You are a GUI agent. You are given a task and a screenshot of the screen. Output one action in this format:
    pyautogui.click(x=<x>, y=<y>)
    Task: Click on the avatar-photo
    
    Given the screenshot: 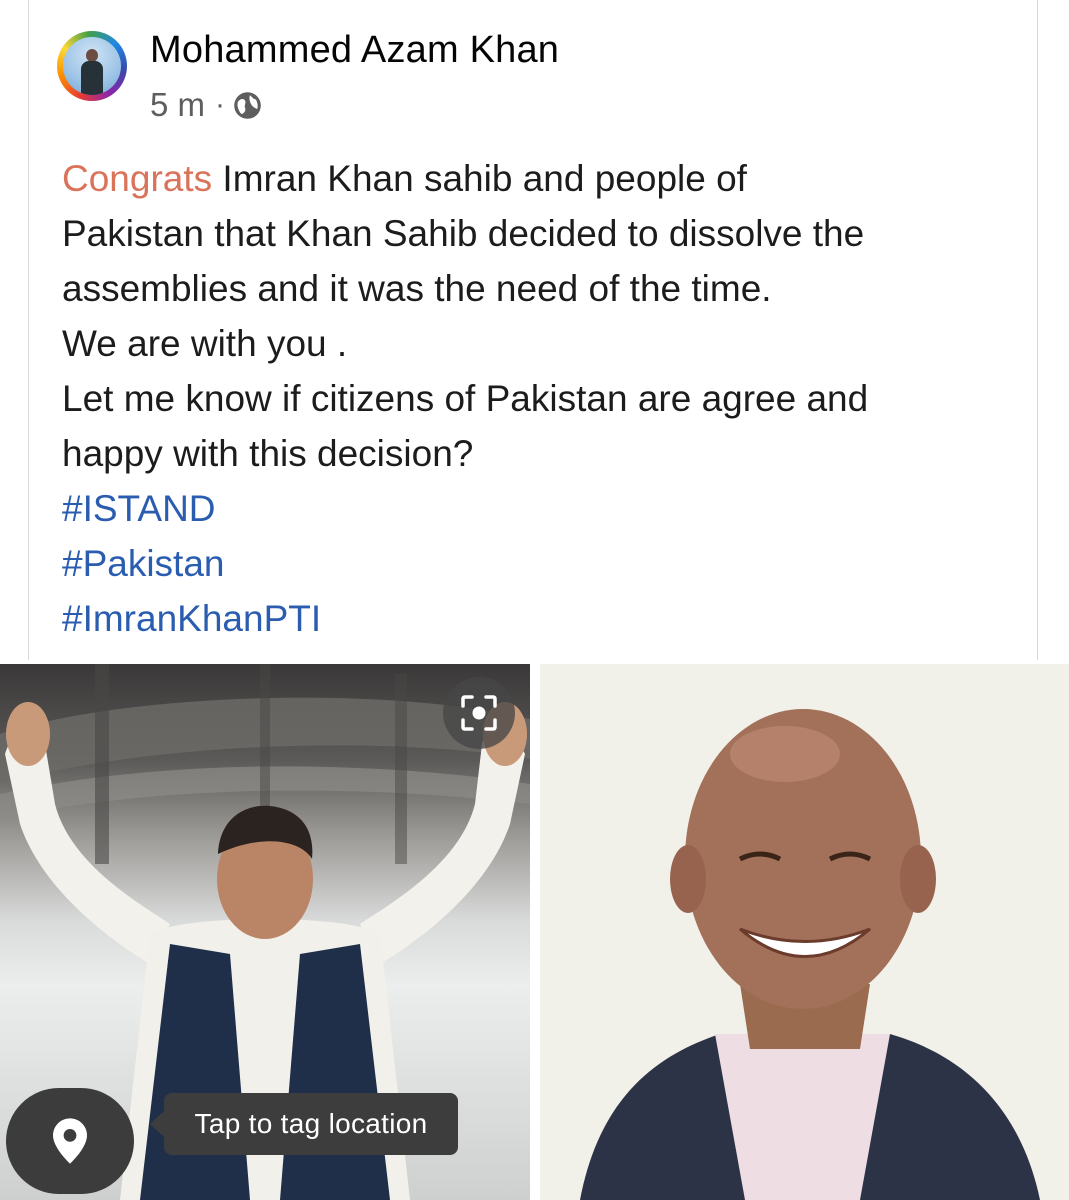 What is the action you would take?
    pyautogui.click(x=92, y=66)
    